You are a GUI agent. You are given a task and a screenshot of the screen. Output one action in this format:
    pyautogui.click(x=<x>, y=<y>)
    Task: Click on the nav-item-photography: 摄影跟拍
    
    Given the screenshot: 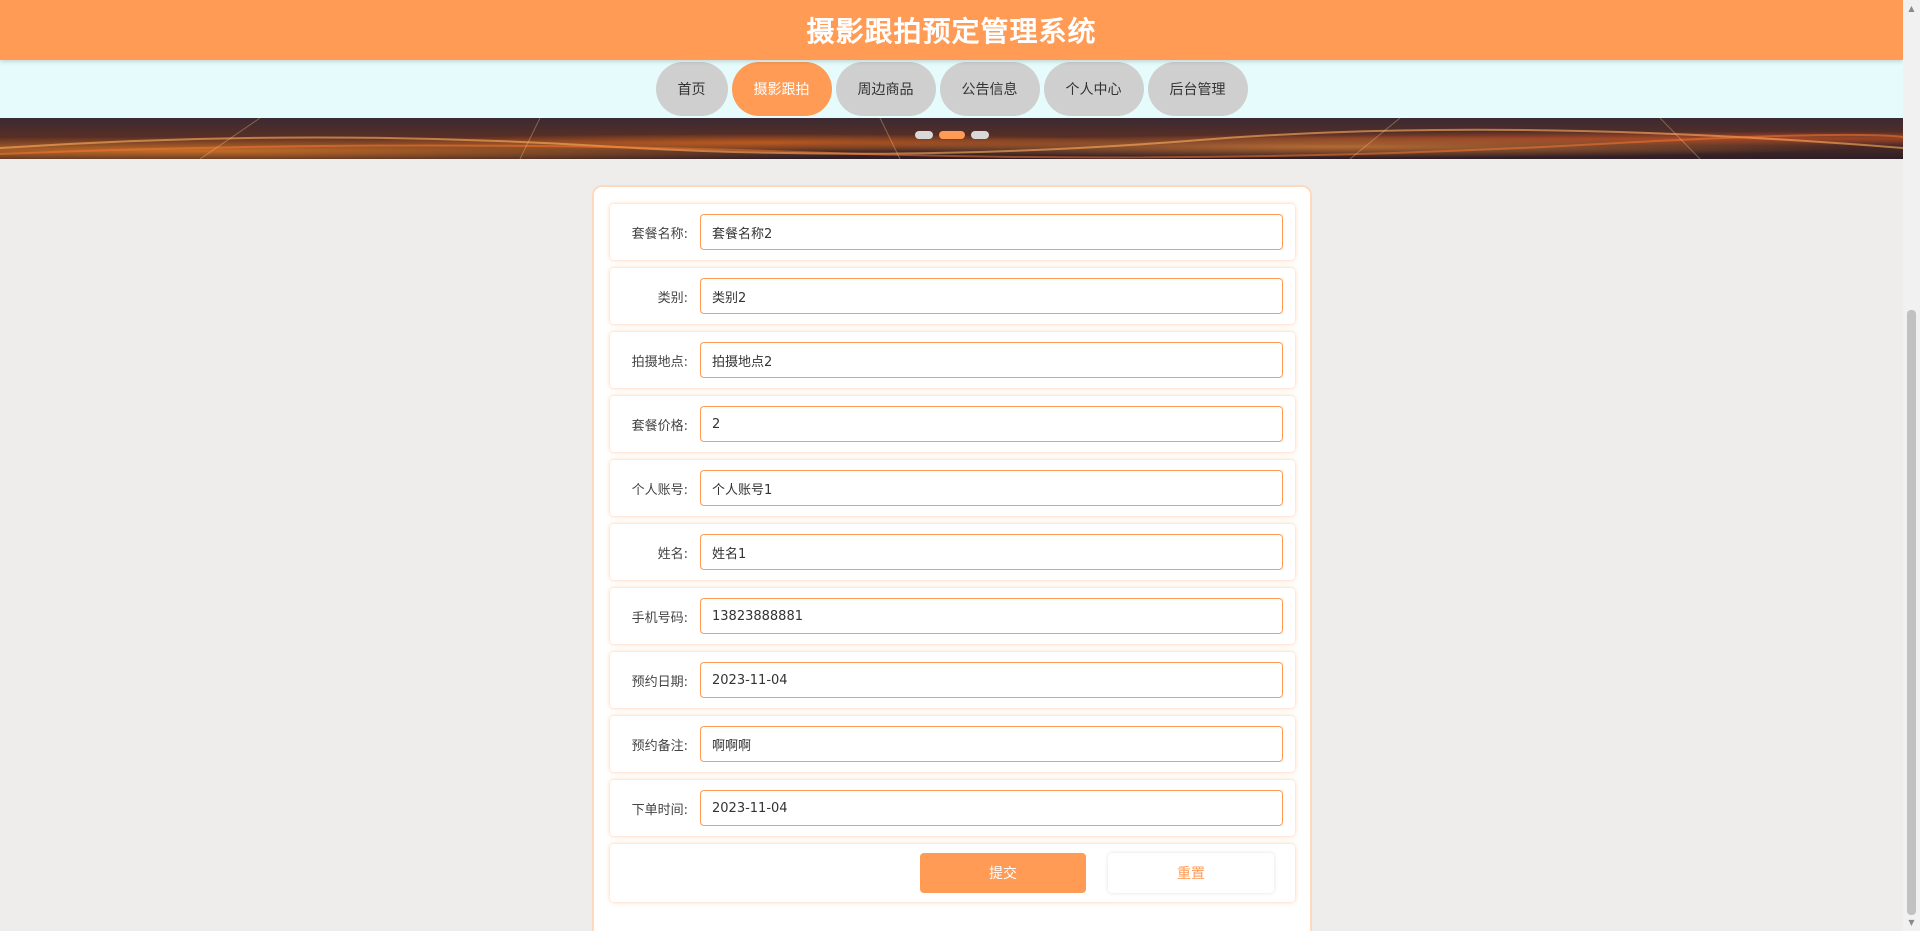 What is the action you would take?
    pyautogui.click(x=781, y=89)
    